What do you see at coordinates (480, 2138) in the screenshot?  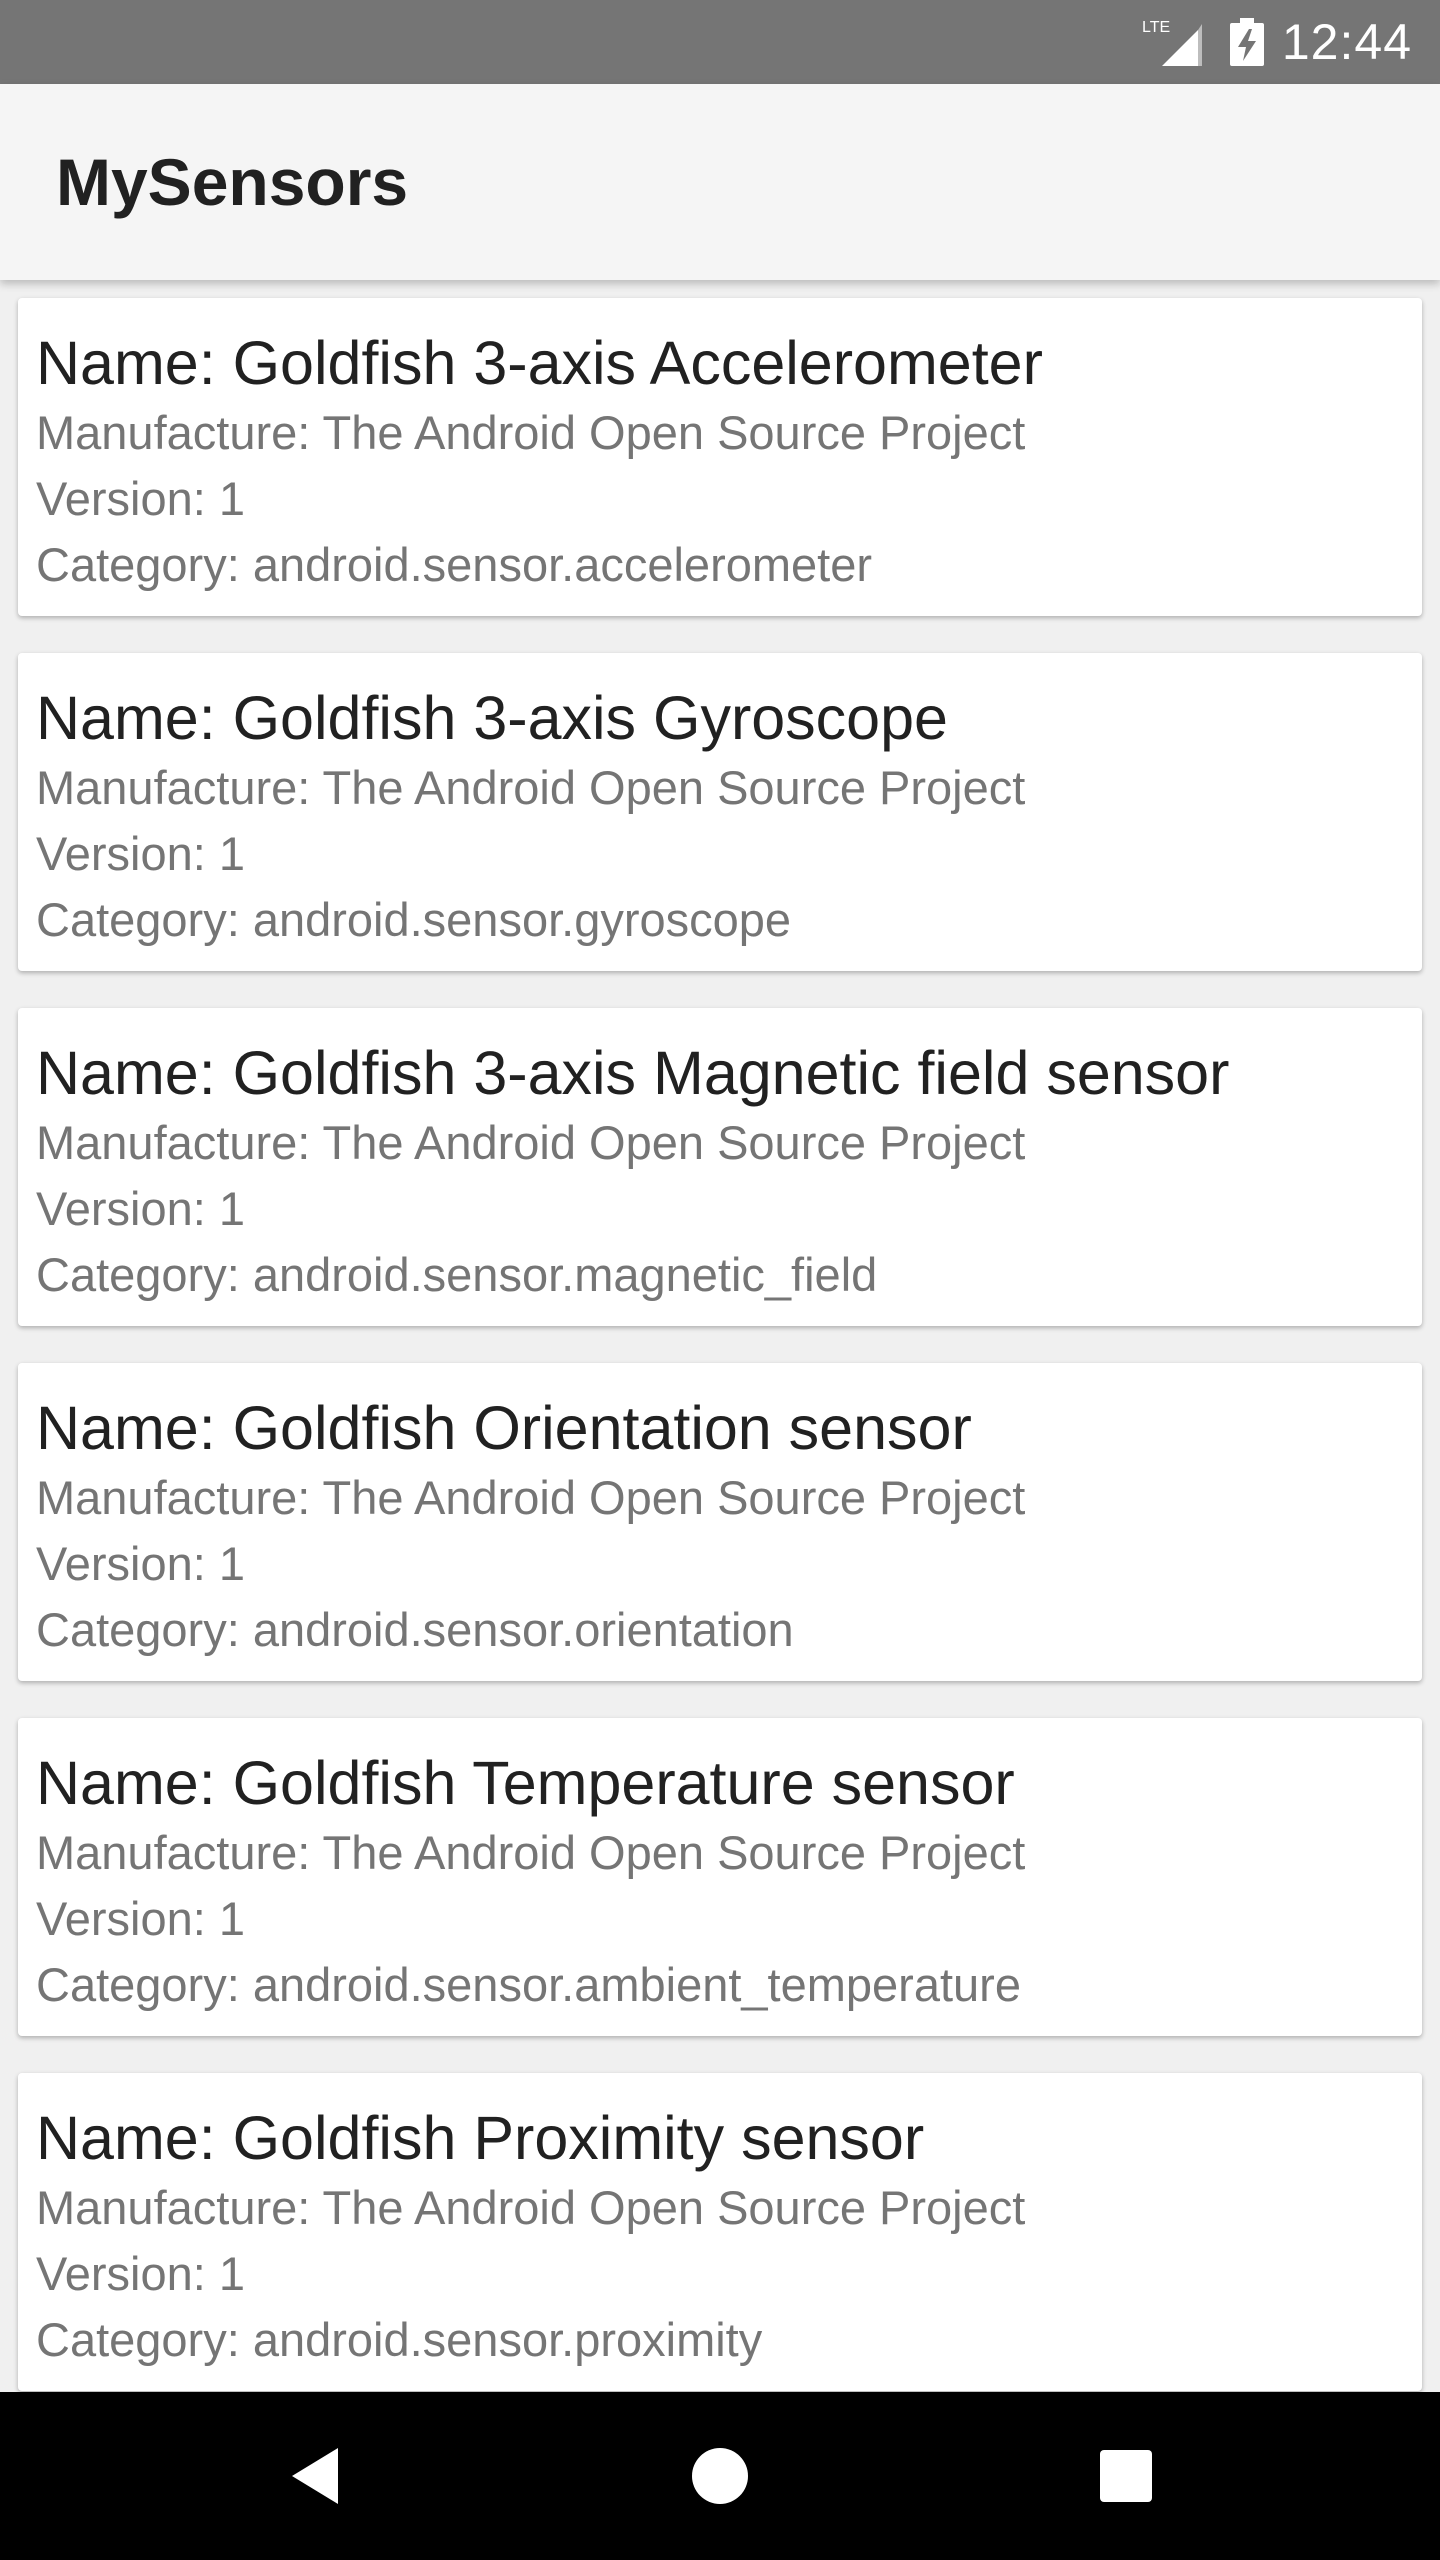 I see `sensor-name: Name: Goldfish Proximity sensor` at bounding box center [480, 2138].